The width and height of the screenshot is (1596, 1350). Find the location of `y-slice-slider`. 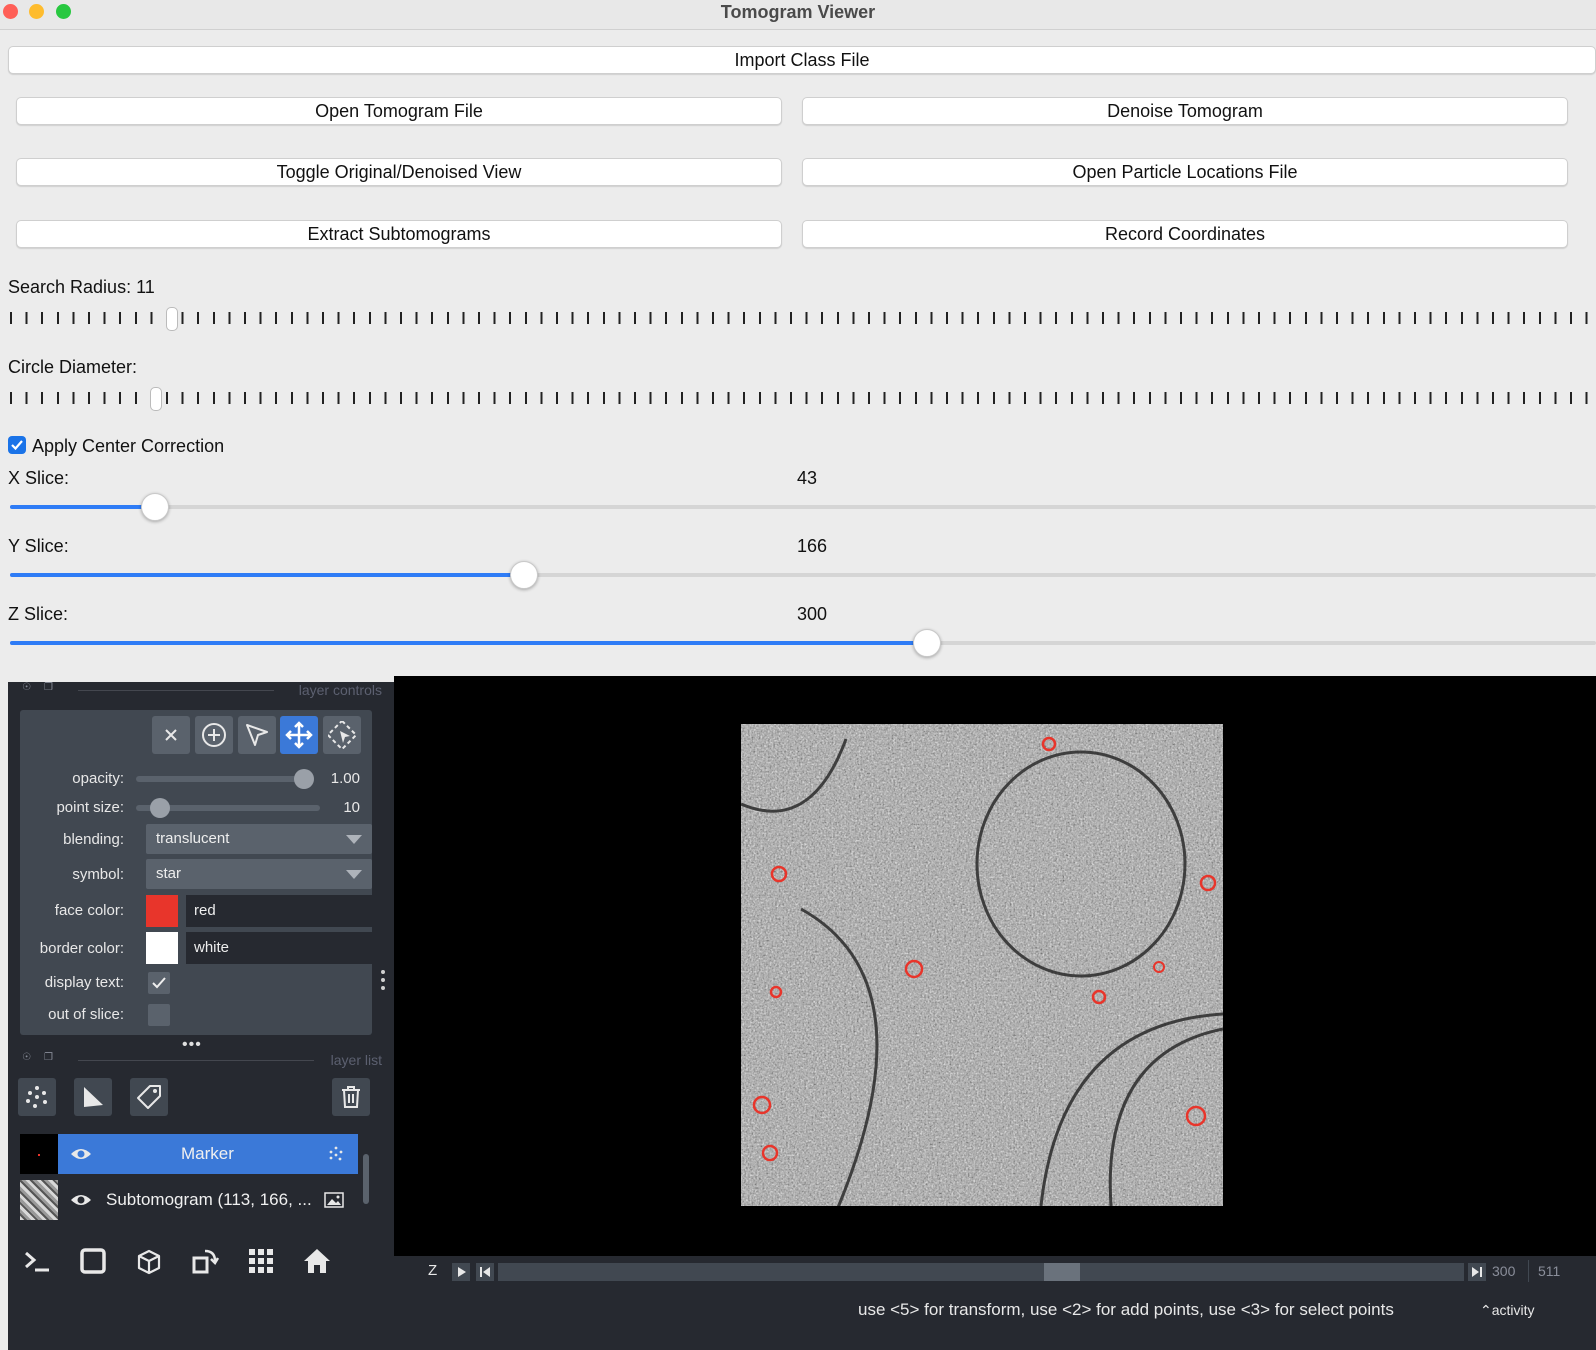

y-slice-slider is located at coordinates (803, 575).